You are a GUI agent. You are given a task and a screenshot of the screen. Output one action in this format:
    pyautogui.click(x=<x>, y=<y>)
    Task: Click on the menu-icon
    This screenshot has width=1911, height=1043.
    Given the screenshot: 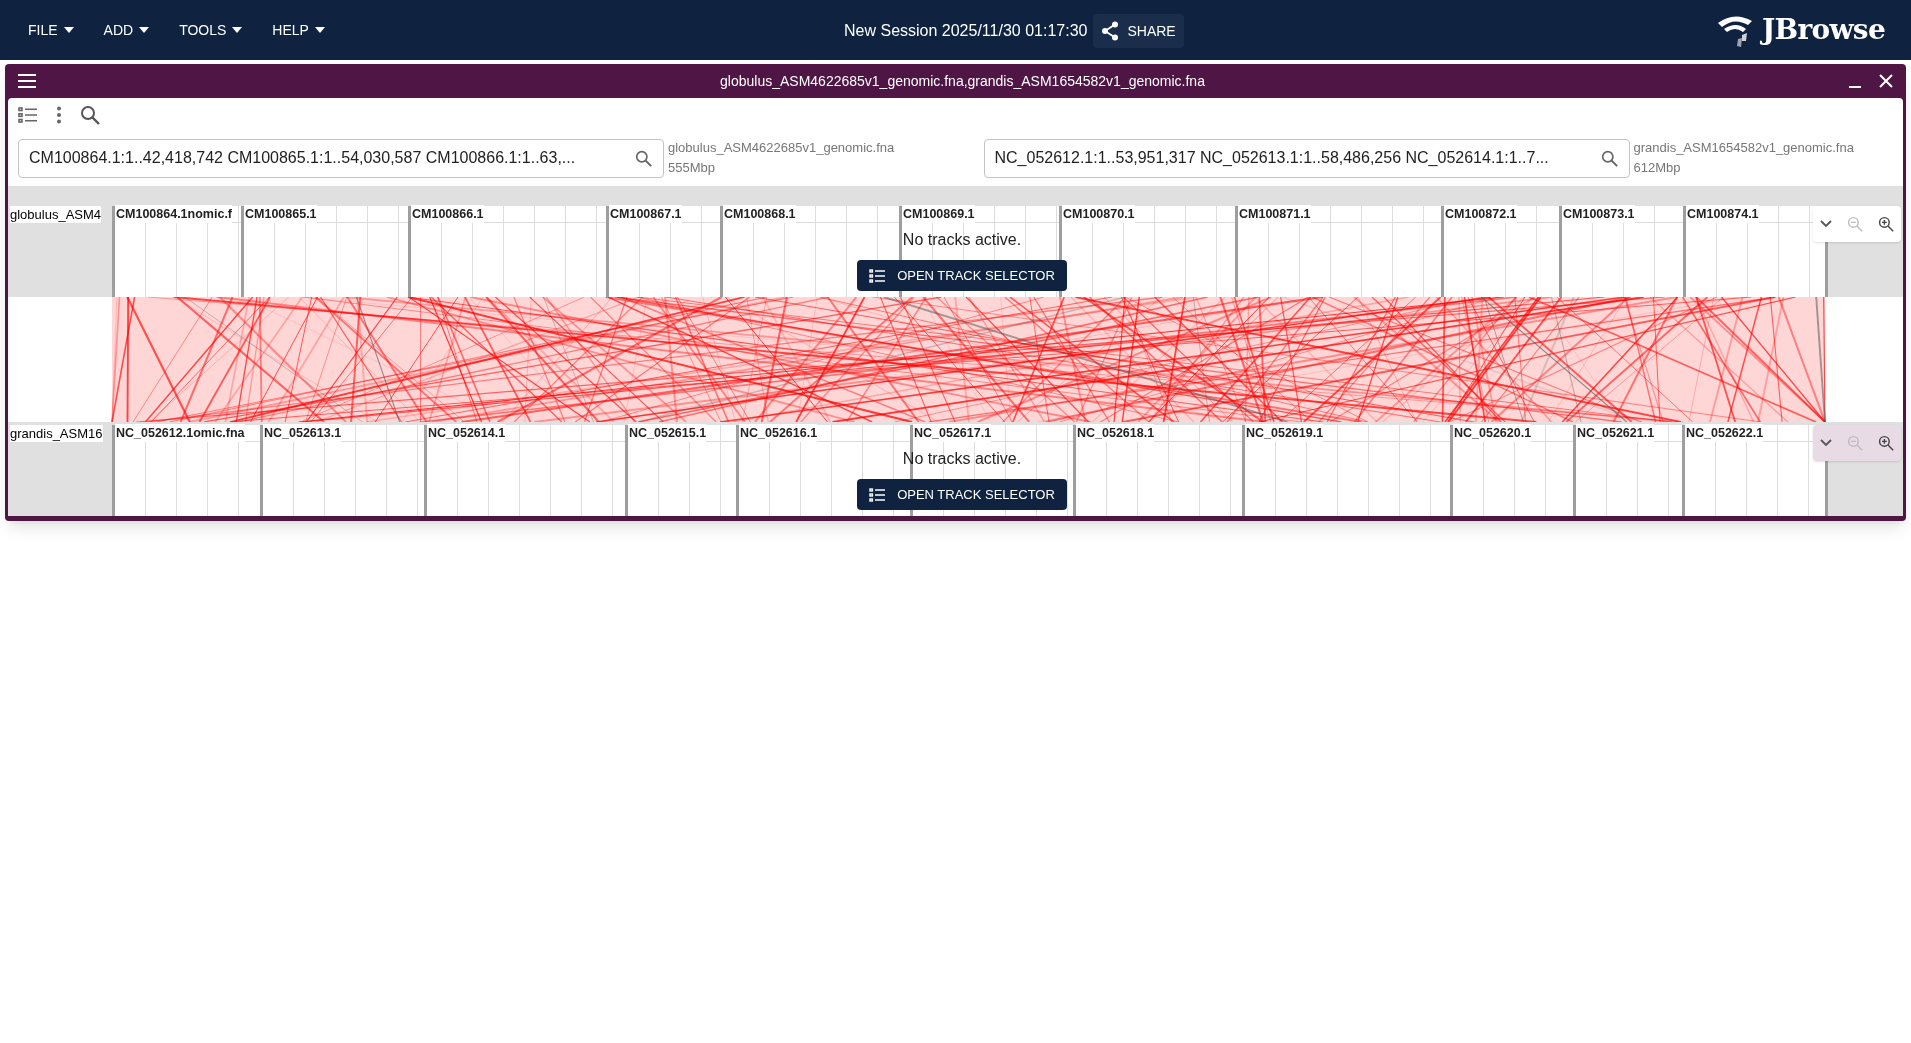 What is the action you would take?
    pyautogui.click(x=27, y=81)
    